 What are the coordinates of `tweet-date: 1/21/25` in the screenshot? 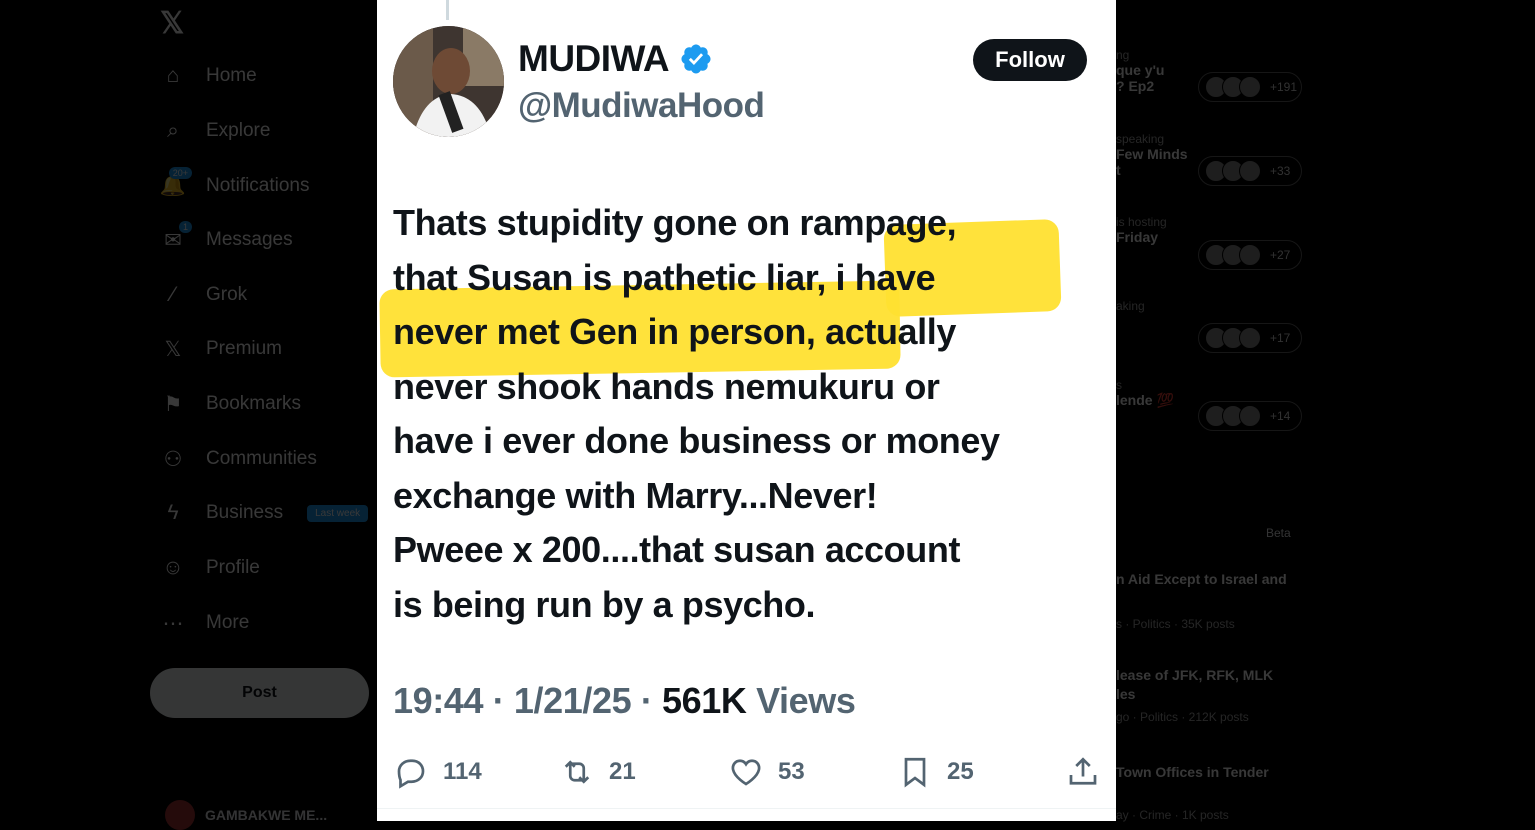 It's located at (573, 700).